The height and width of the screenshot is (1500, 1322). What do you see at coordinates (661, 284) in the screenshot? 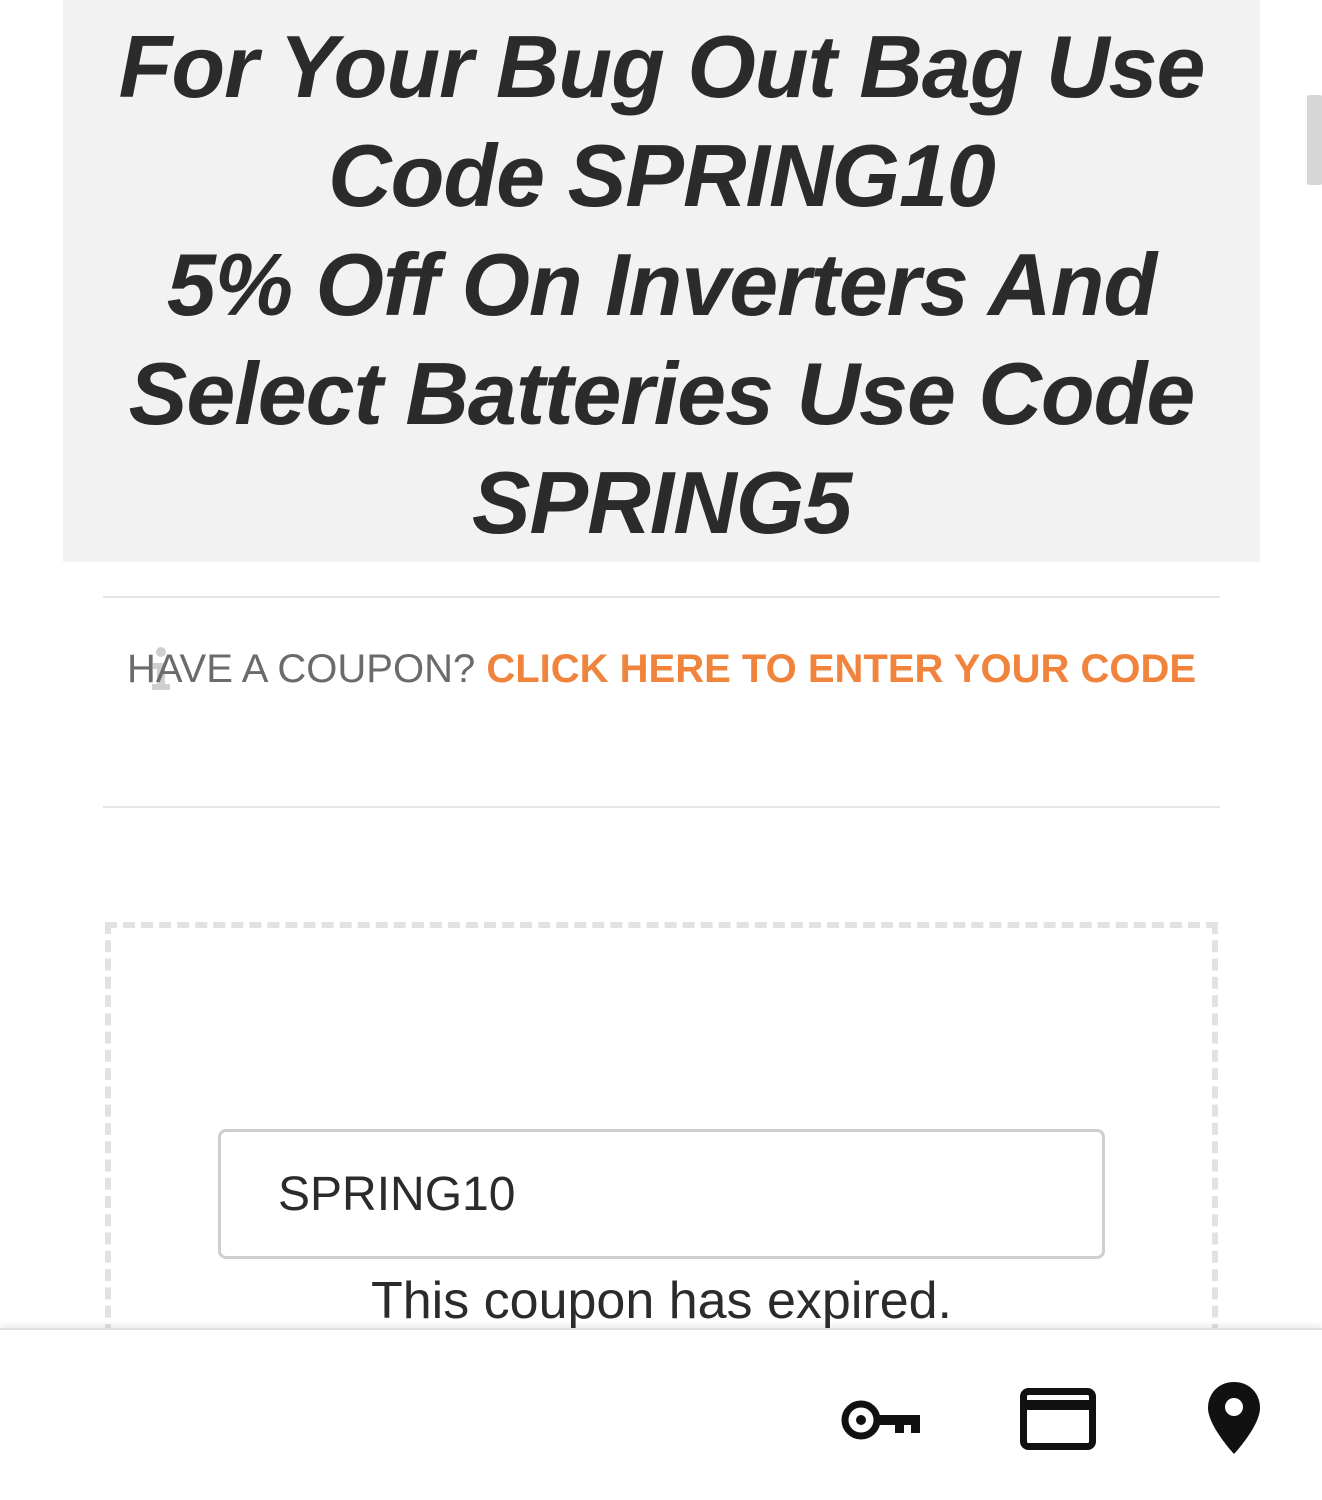
I see `promo-line: 5% Off On Inverters And` at bounding box center [661, 284].